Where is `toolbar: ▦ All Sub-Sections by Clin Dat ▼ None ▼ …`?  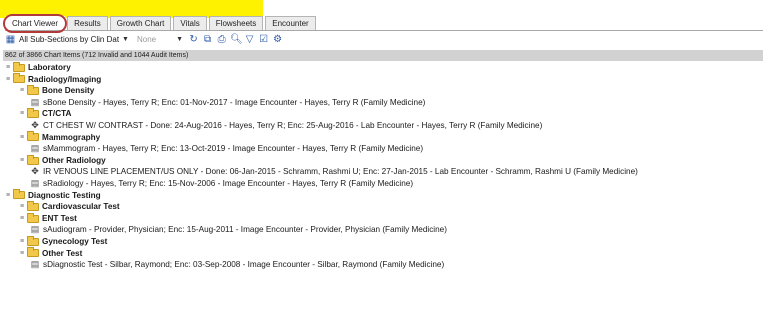
toolbar: ▦ All Sub-Sections by Clin Dat ▼ None ▼ … is located at coordinates (145, 39).